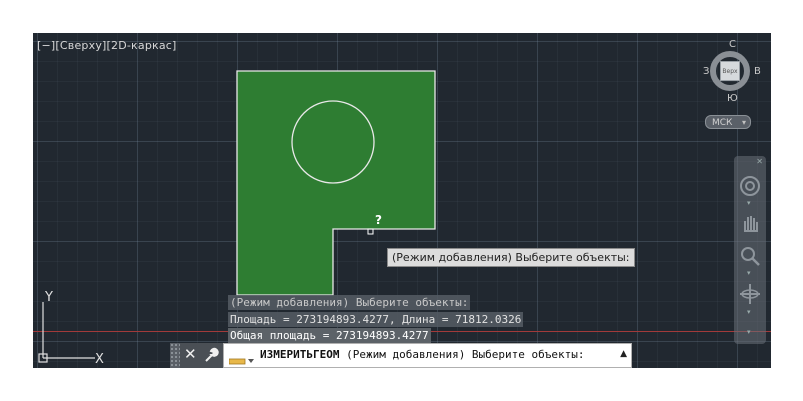 This screenshot has width=803, height=401. What do you see at coordinates (750, 186) in the screenshot?
I see `steering-wheel-icon` at bounding box center [750, 186].